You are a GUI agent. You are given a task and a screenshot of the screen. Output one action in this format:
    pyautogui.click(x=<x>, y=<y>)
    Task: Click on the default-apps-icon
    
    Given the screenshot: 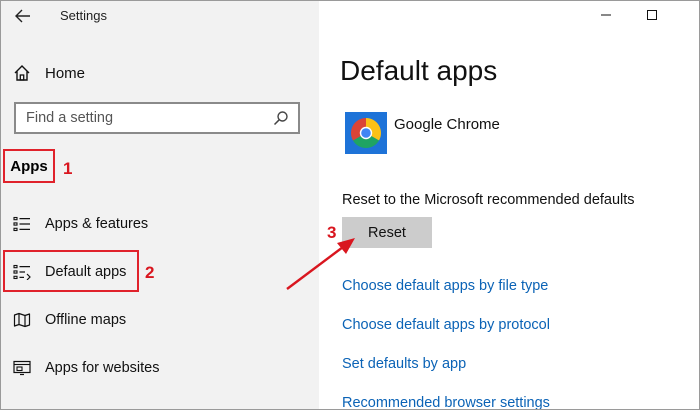 What is the action you would take?
    pyautogui.click(x=22, y=272)
    